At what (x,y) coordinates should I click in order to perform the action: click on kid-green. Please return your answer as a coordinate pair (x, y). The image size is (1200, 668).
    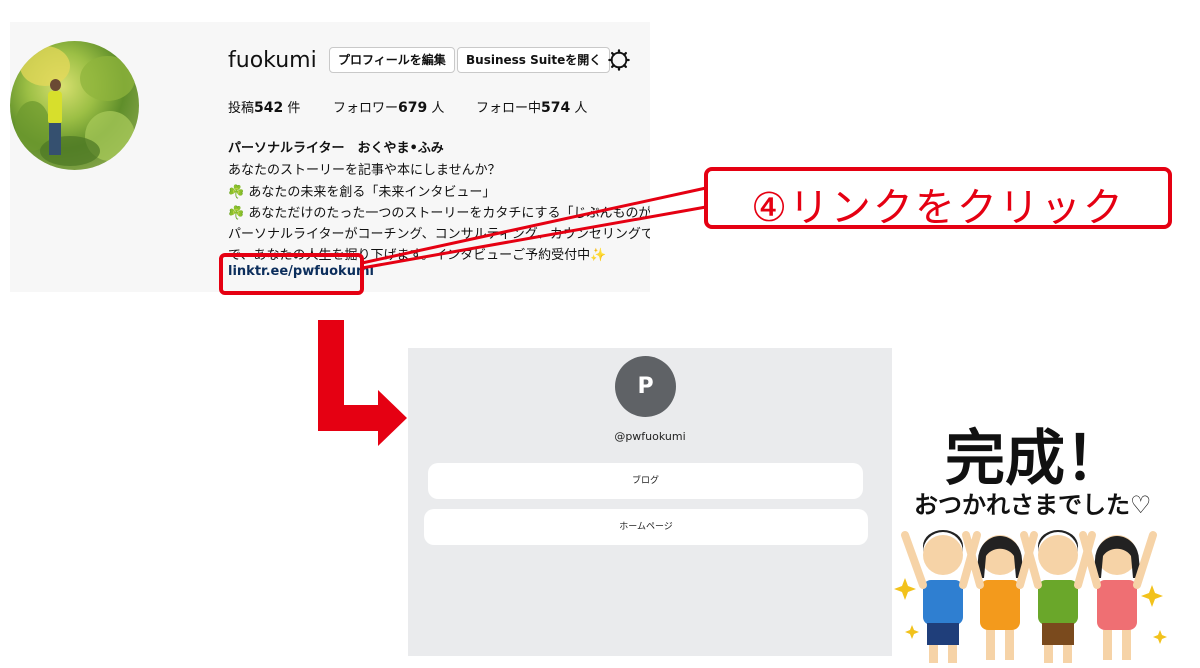
    Looking at the image, I should click on (1058, 596).